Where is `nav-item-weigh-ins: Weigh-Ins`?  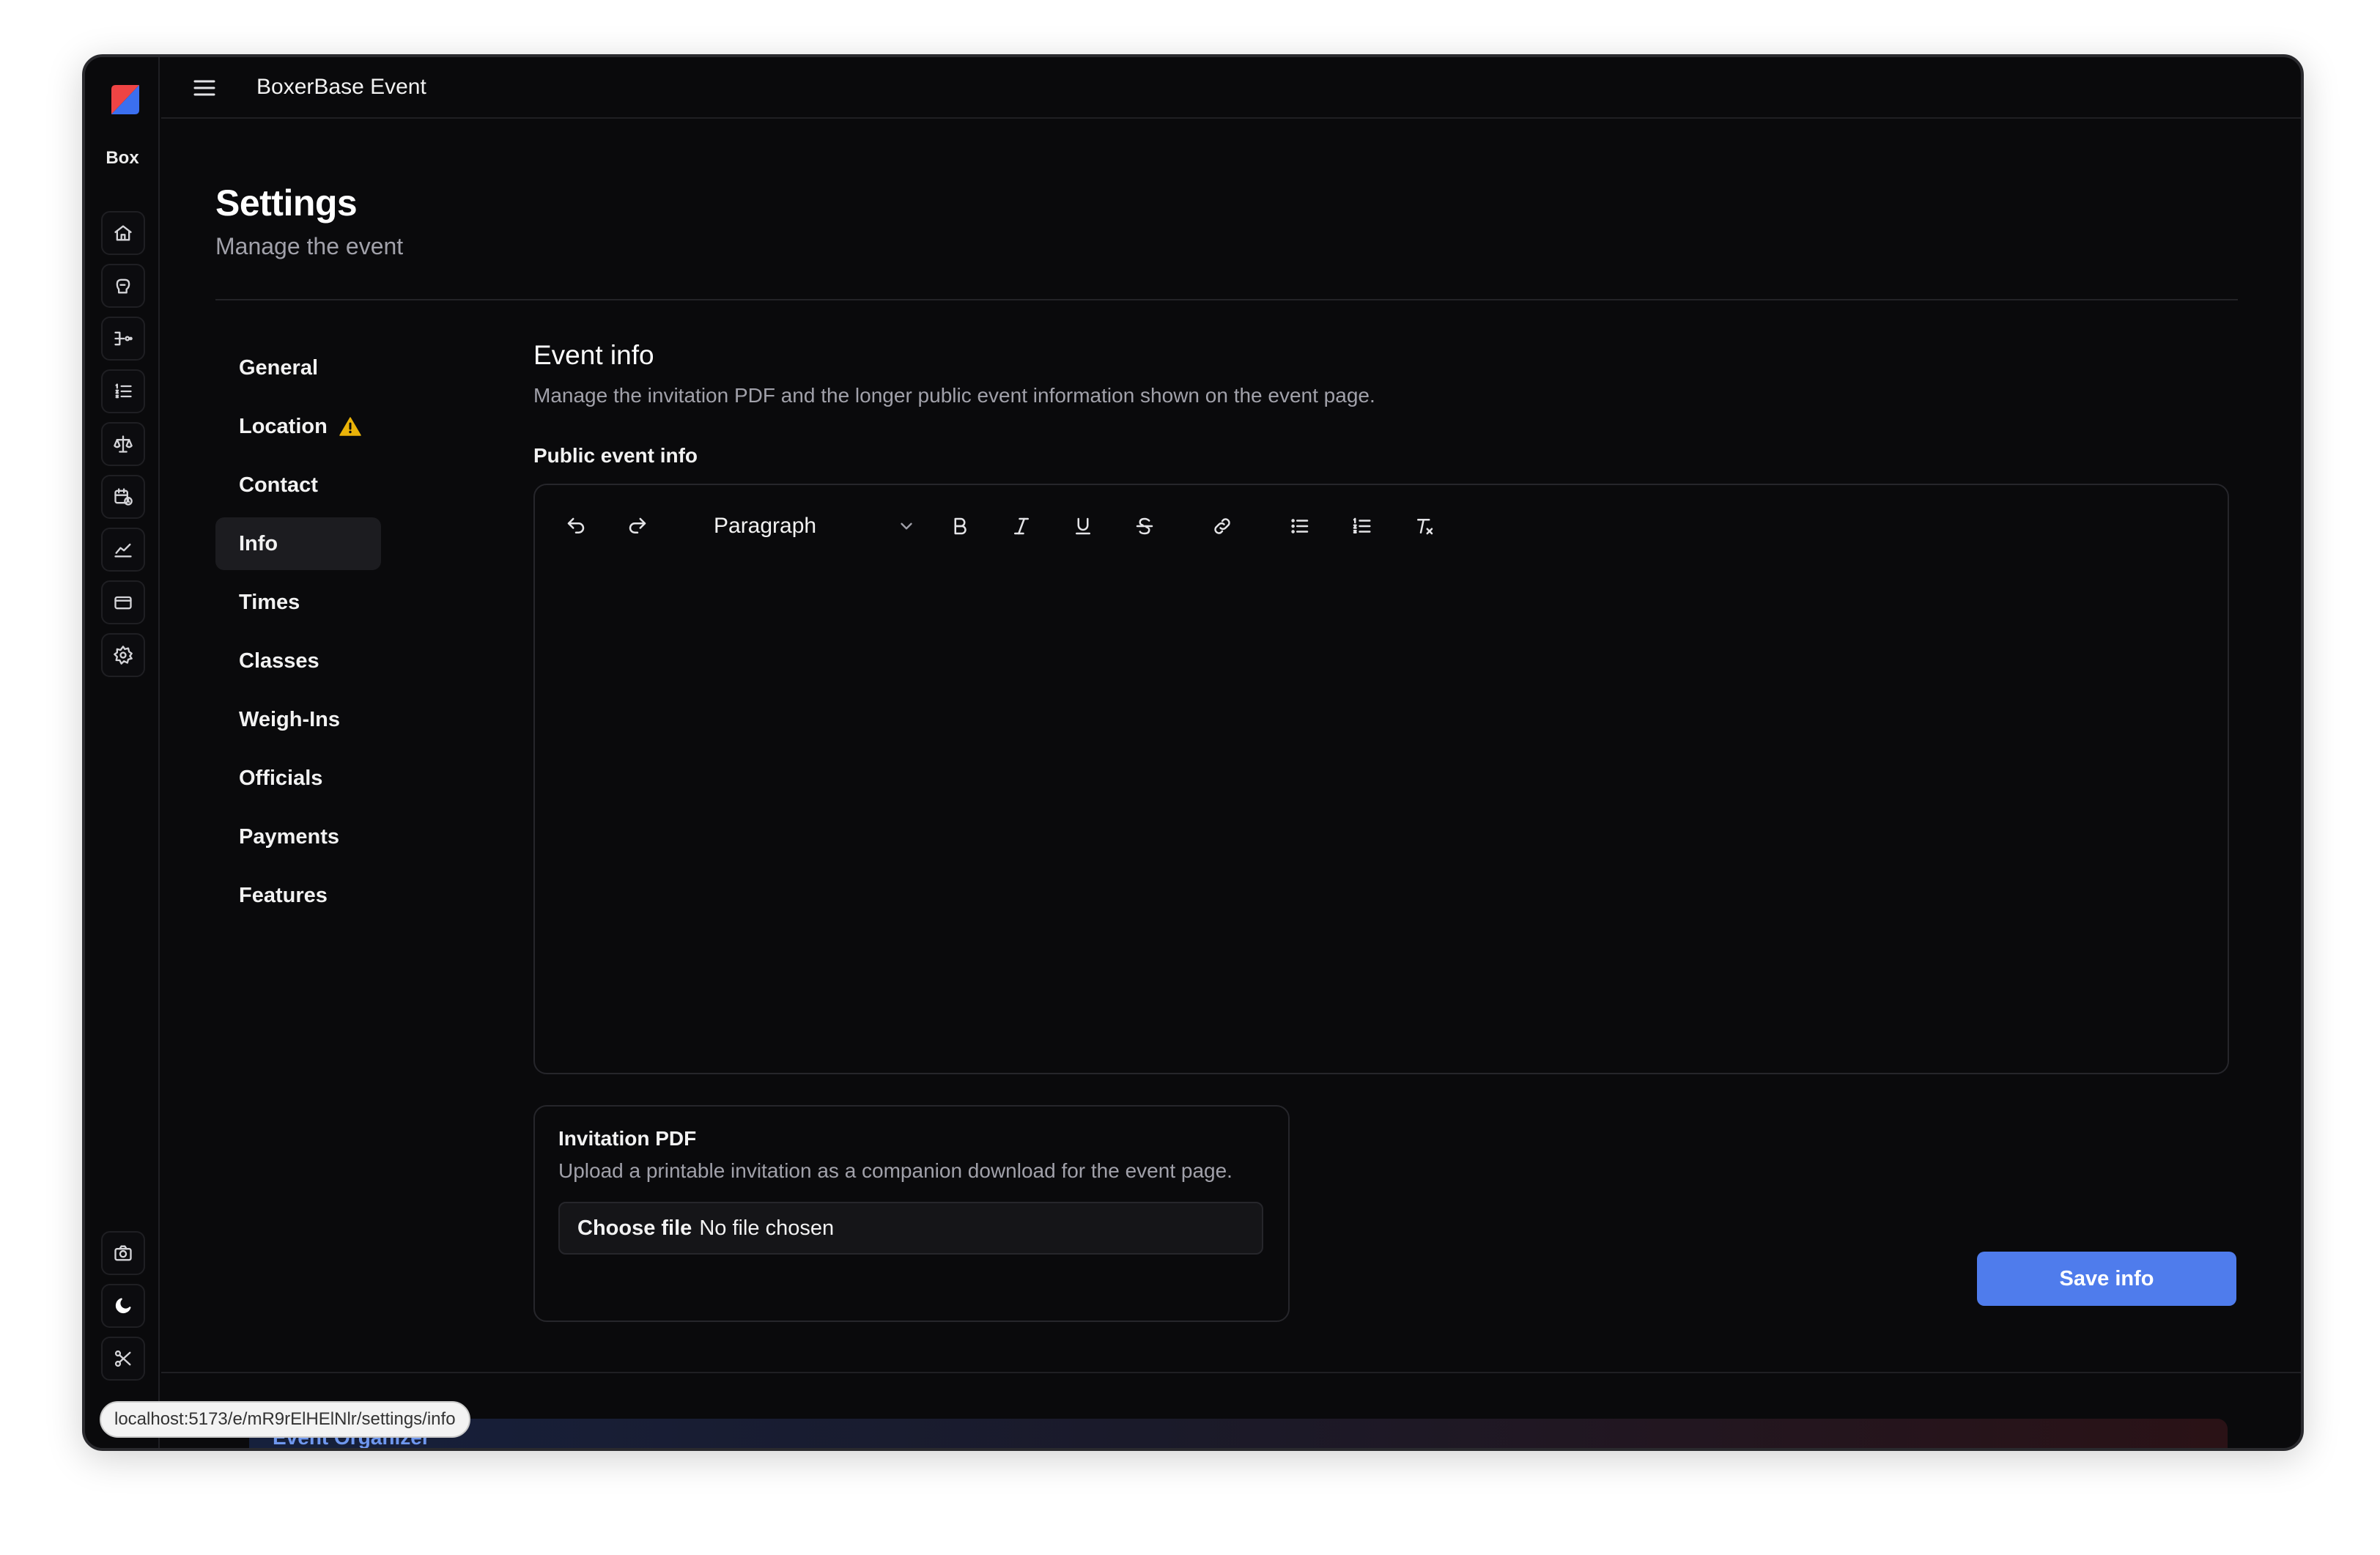
nav-item-weigh-ins: Weigh-Ins is located at coordinates (298, 720).